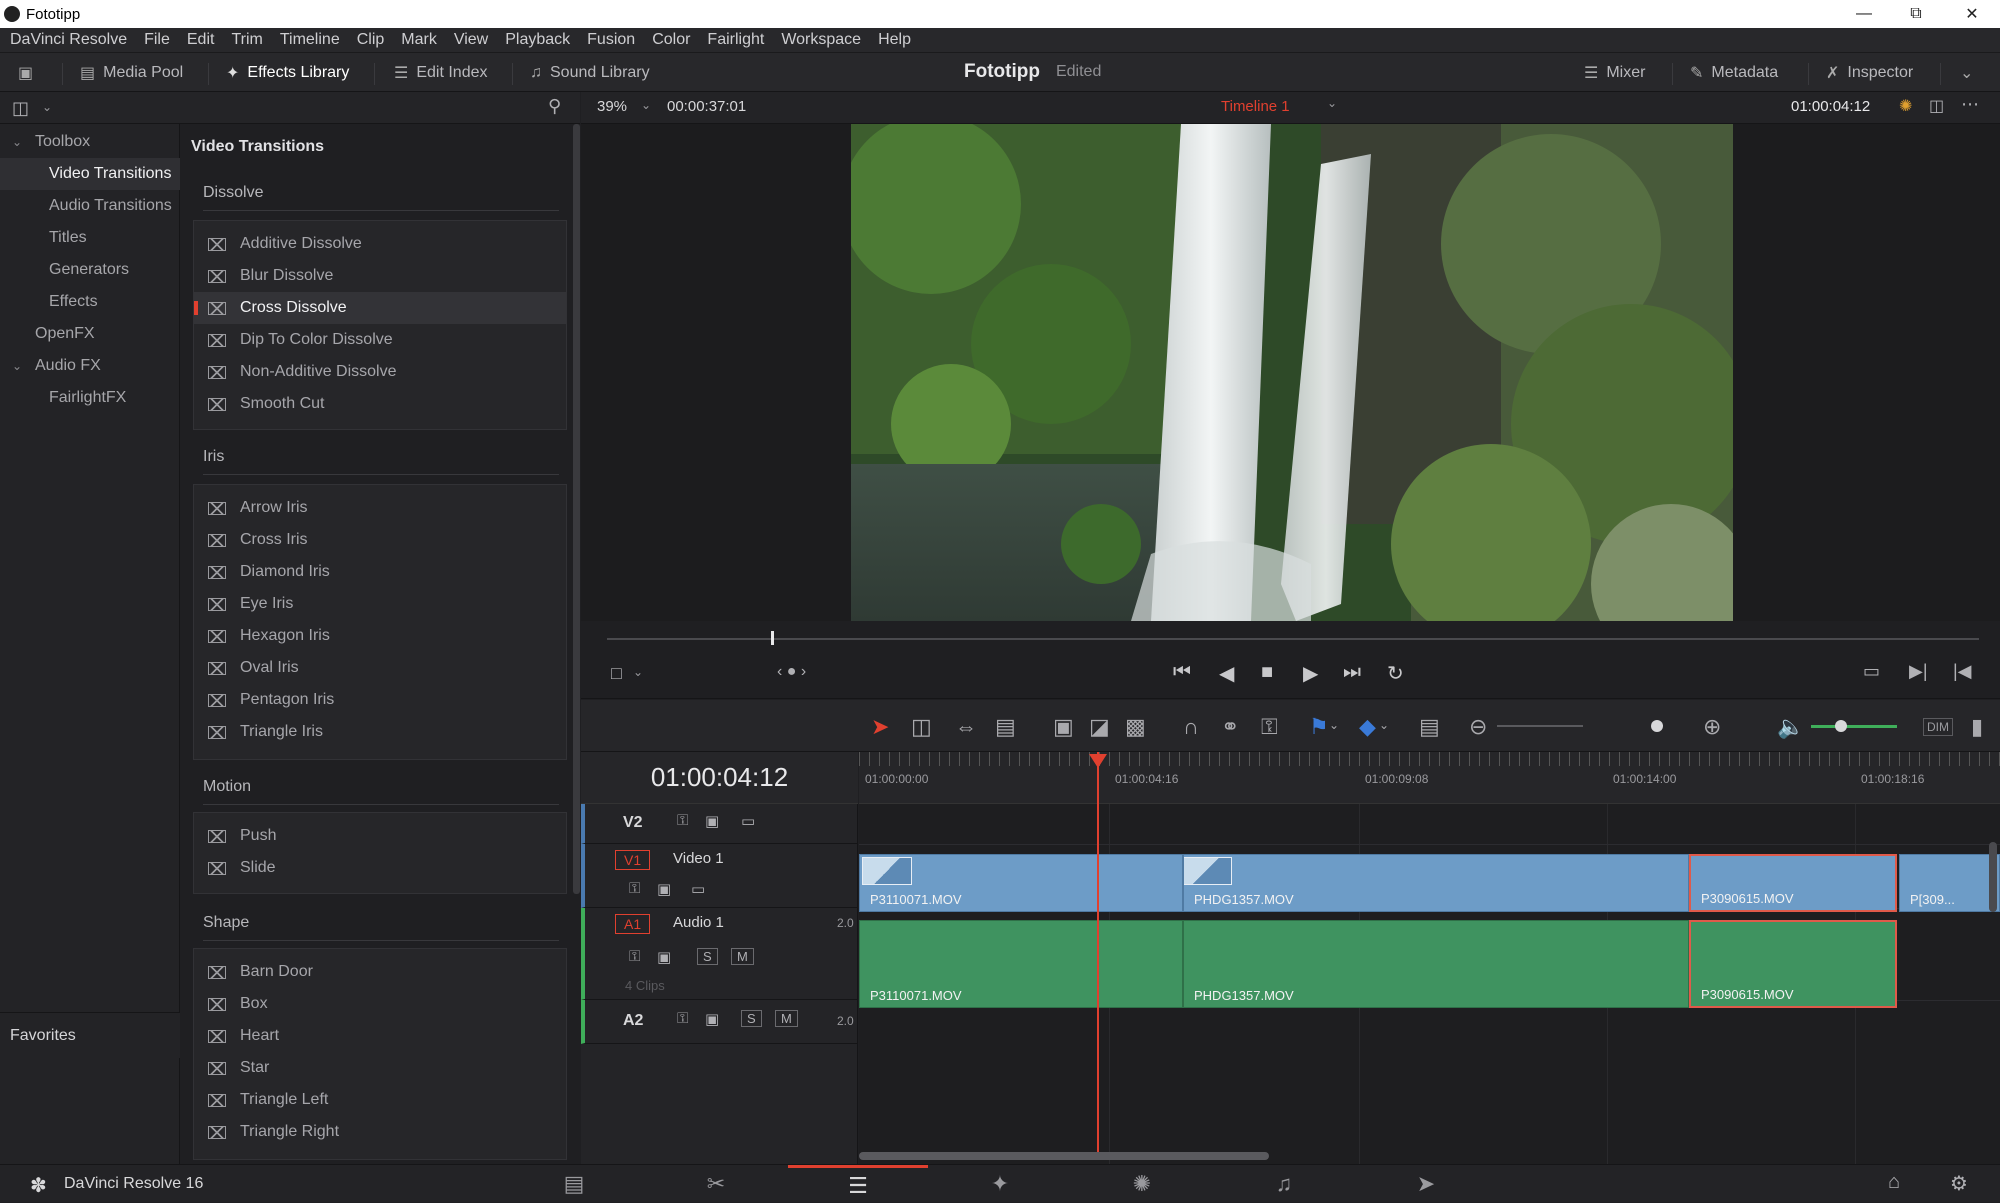 The height and width of the screenshot is (1203, 2000). What do you see at coordinates (1962, 671) in the screenshot?
I see `prev-frame-icon: |◀` at bounding box center [1962, 671].